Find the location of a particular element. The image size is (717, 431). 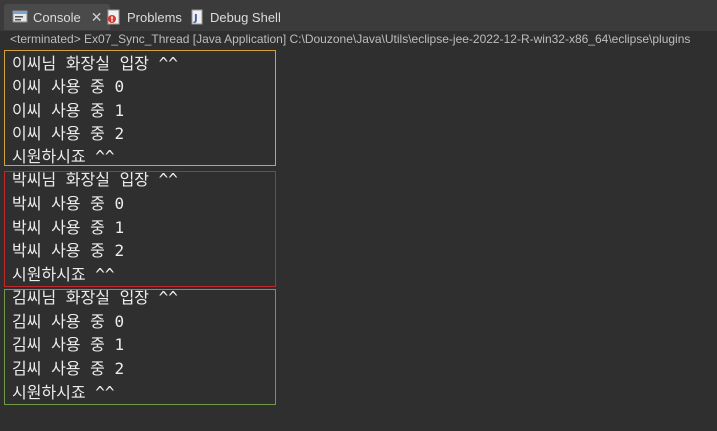

tab-problems: Problems is located at coordinates (144, 17).